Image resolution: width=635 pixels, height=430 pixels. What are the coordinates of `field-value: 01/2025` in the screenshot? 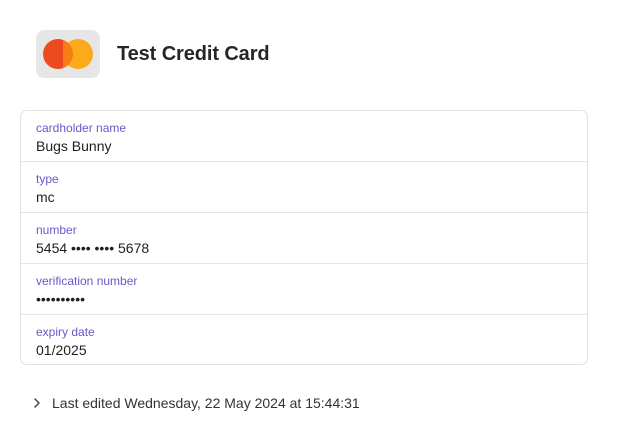 It's located at (304, 350).